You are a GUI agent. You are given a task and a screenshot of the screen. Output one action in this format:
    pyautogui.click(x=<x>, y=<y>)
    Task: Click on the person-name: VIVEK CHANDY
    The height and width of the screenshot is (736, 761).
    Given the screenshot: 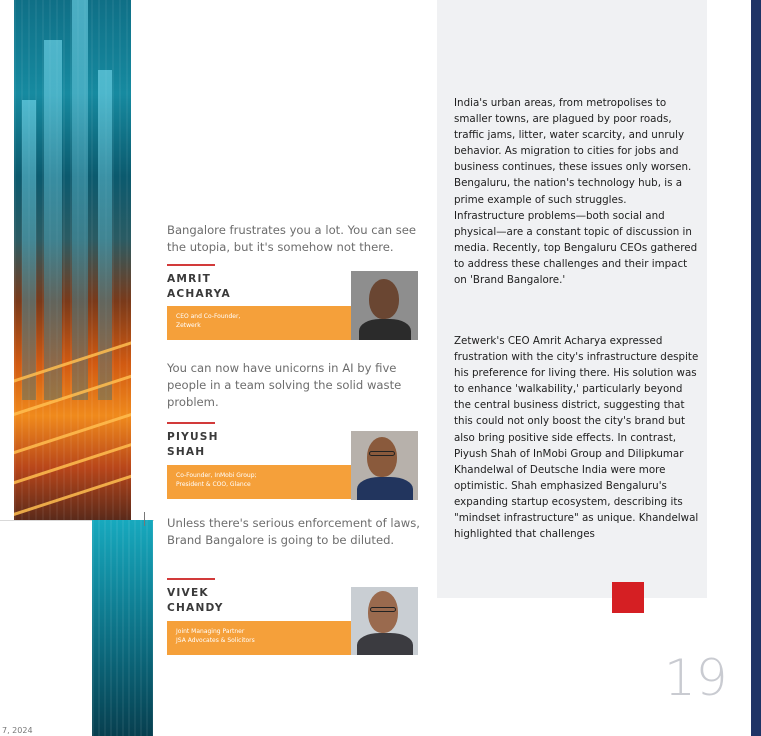 What is the action you would take?
    pyautogui.click(x=195, y=600)
    